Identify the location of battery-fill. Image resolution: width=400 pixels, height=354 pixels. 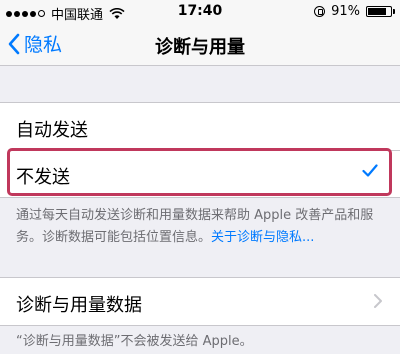
(377, 11).